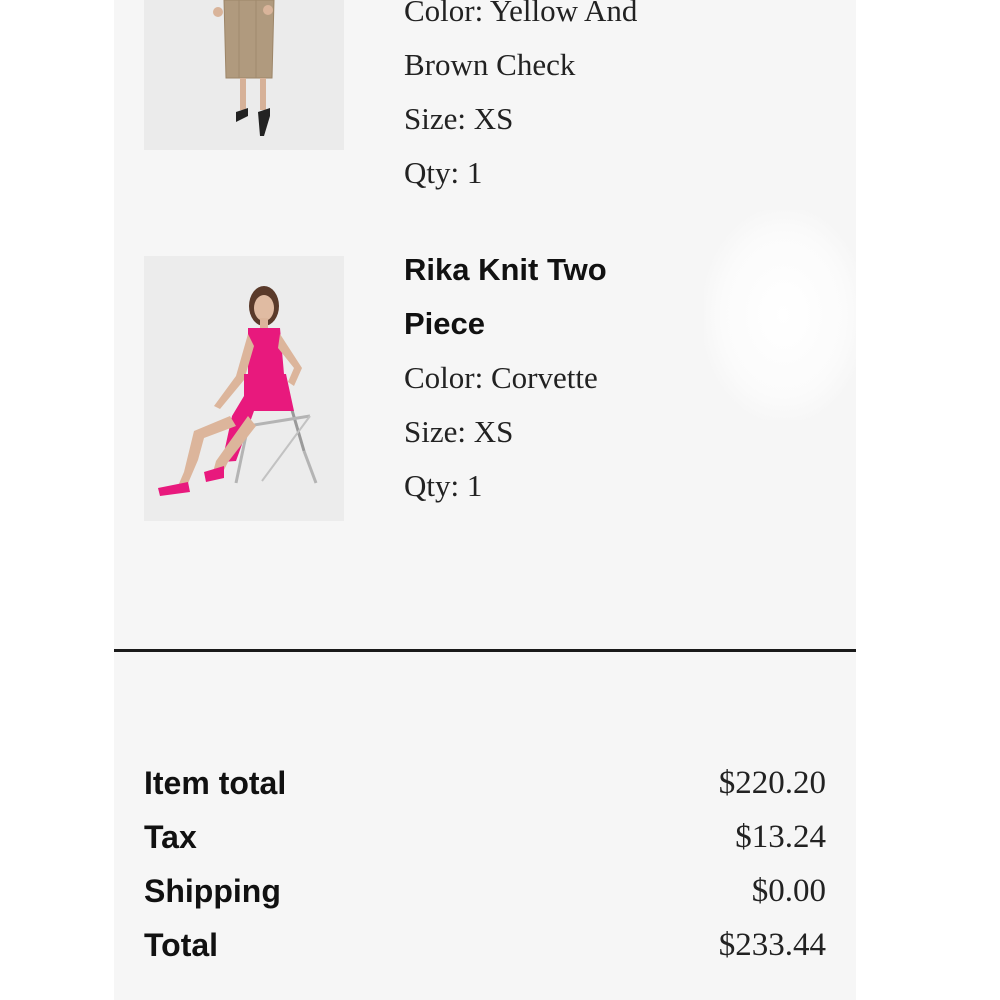 Image resolution: width=1000 pixels, height=1000 pixels. I want to click on total-label: Total, so click(181, 944).